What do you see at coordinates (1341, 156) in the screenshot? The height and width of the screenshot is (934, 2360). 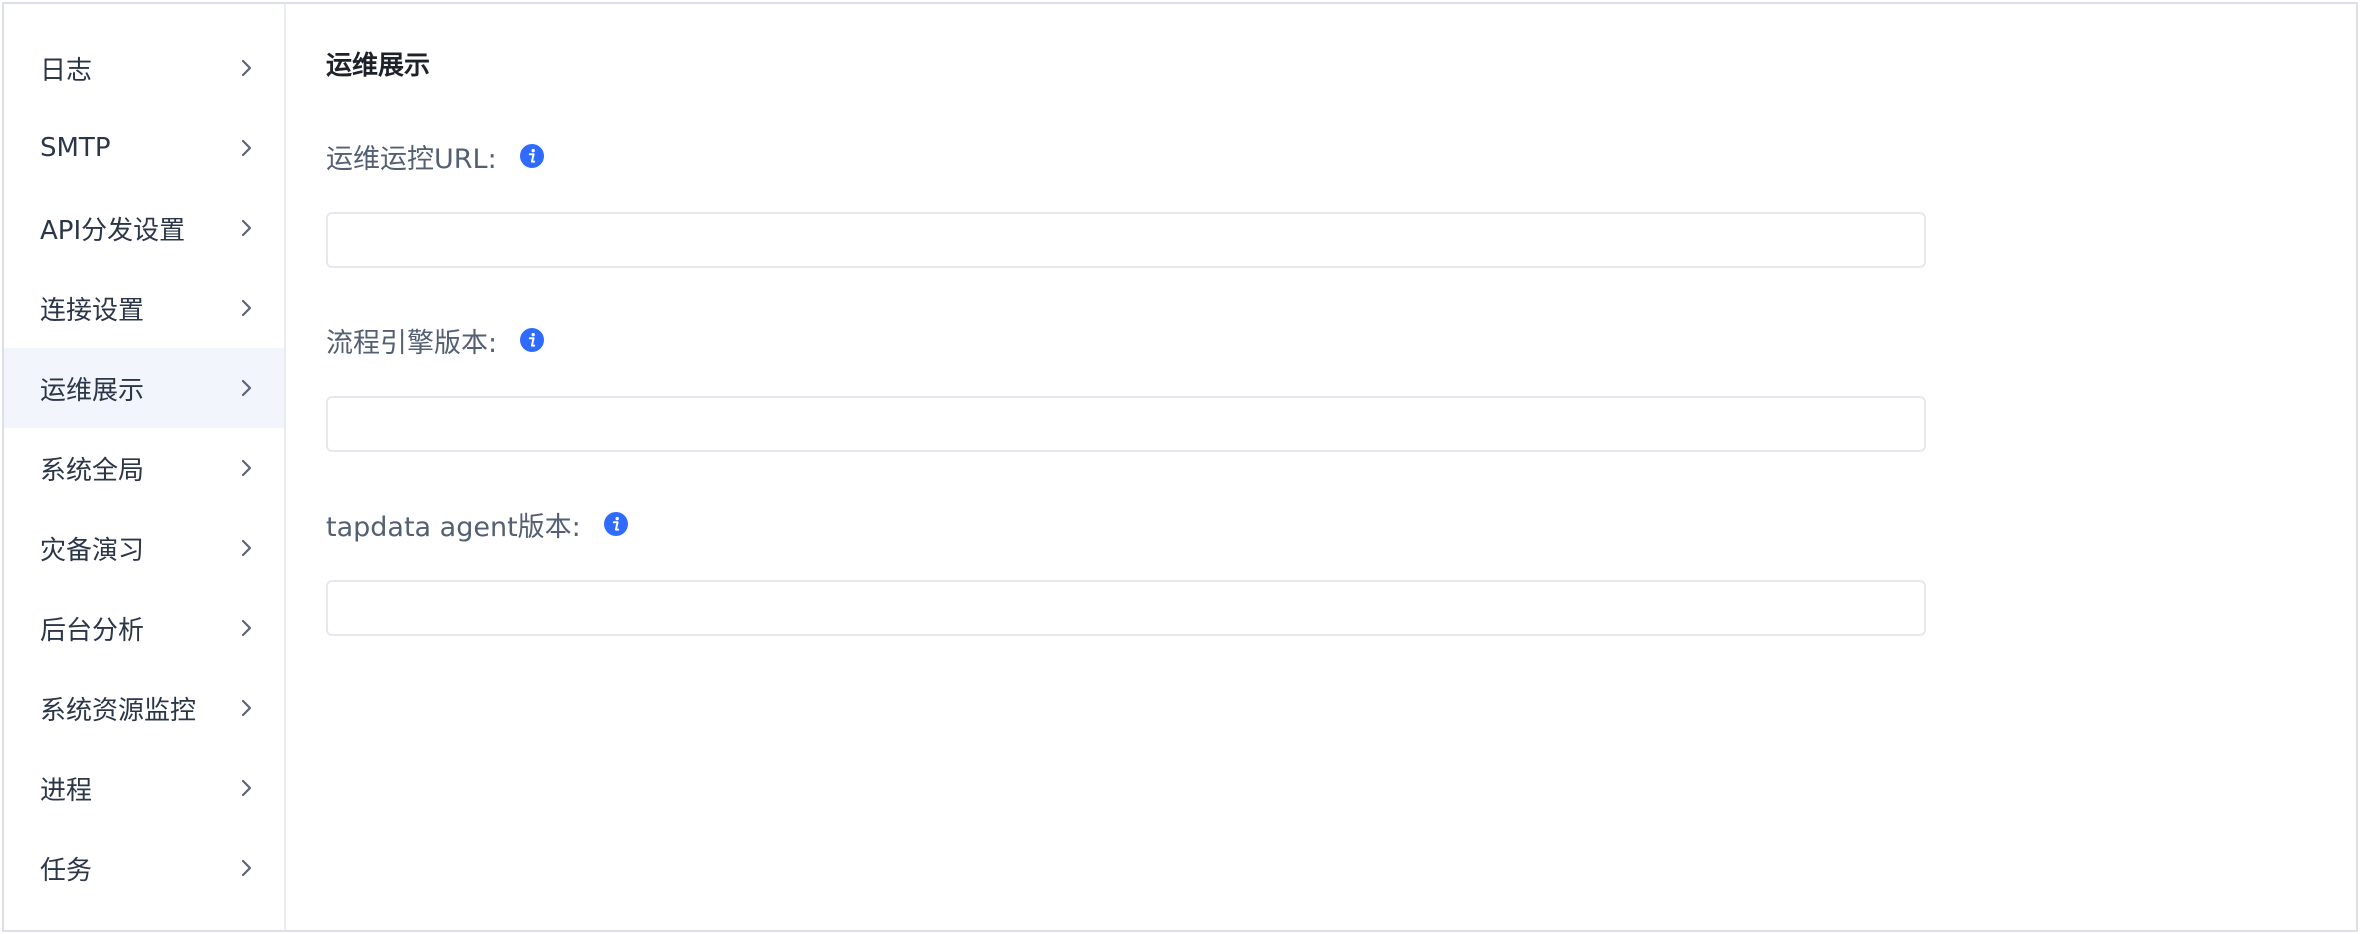 I see `field-label-row: 运维运控URL:` at bounding box center [1341, 156].